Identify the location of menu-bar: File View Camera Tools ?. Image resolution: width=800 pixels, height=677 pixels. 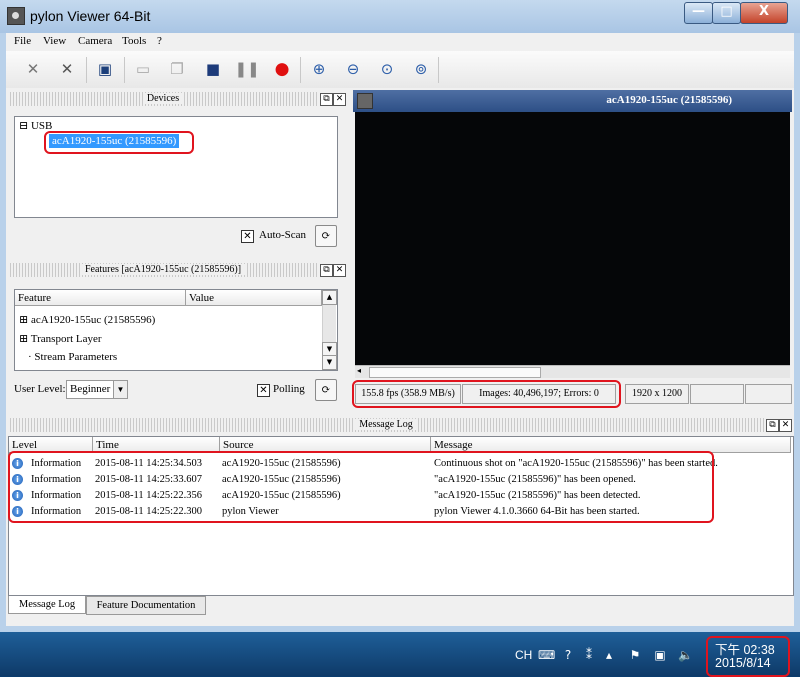
(400, 42).